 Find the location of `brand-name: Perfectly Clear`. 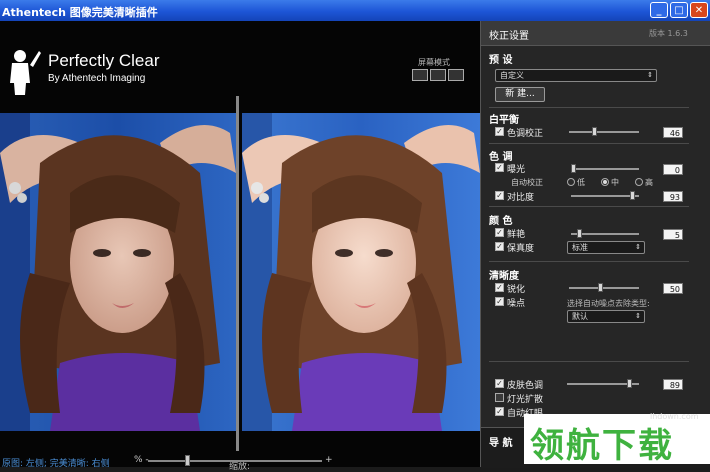

brand-name: Perfectly Clear is located at coordinates (104, 60).